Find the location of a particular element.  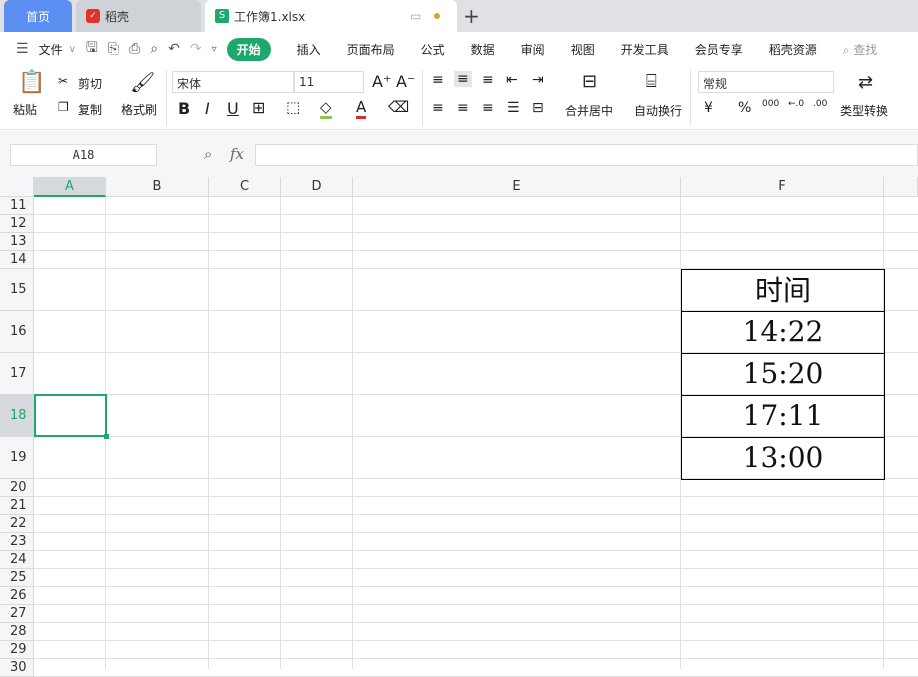

row-header-26: 26 is located at coordinates (17, 596).